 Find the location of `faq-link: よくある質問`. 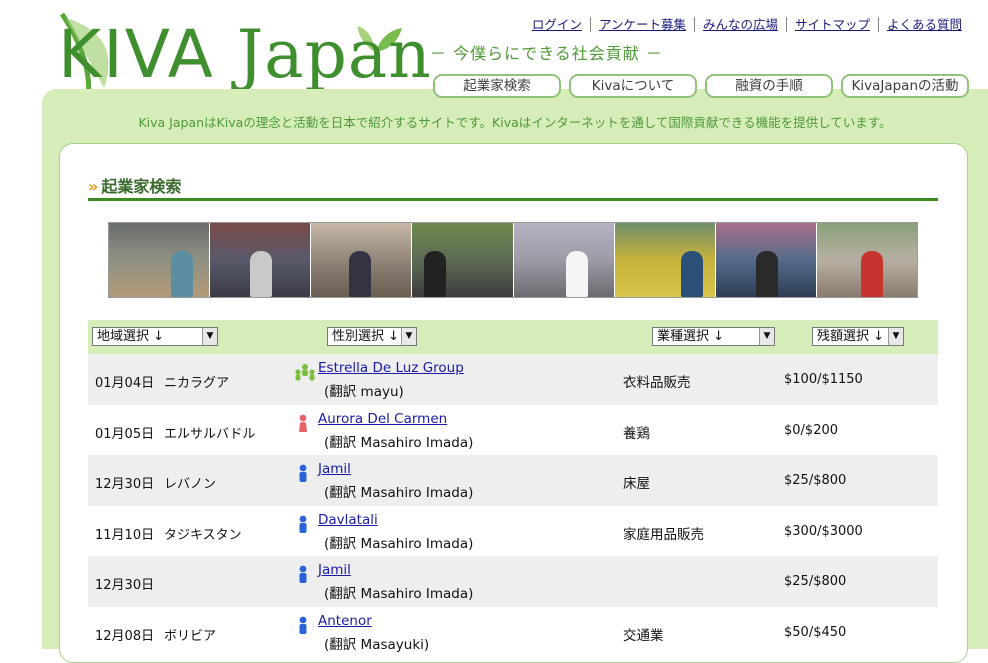

faq-link: よくある質問 is located at coordinates (923, 24).